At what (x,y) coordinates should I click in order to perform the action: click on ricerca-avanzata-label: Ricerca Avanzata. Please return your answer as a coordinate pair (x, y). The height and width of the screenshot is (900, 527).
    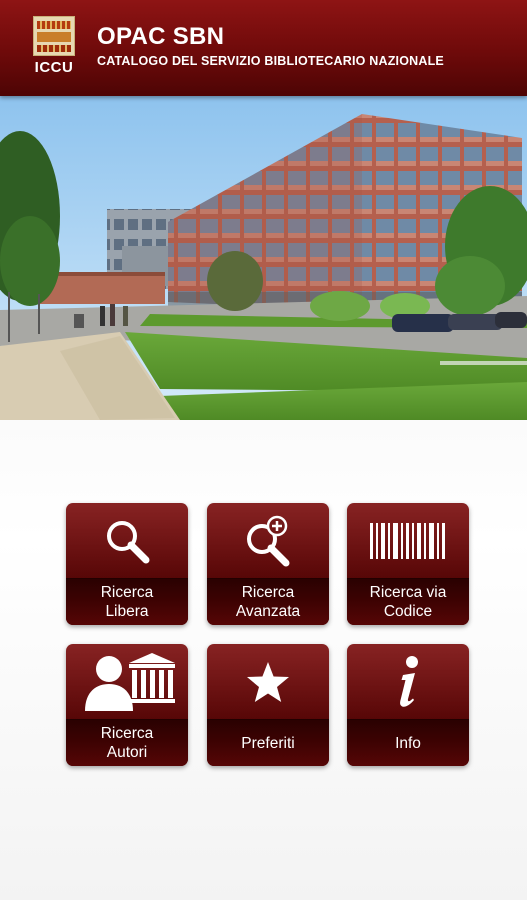
    Looking at the image, I should click on (268, 601).